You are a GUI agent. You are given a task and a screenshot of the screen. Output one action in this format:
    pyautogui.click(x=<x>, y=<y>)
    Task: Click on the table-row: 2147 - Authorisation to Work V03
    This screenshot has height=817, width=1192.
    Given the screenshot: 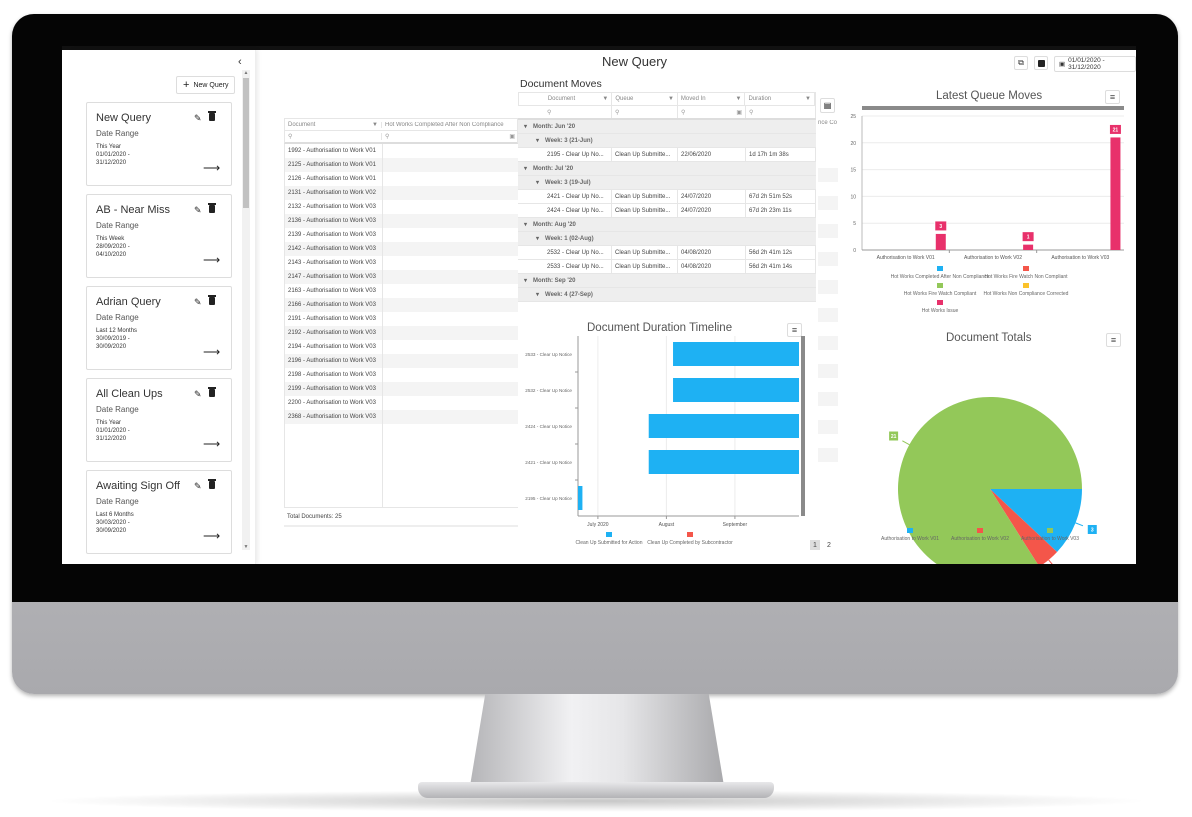 What is the action you would take?
    pyautogui.click(x=401, y=277)
    